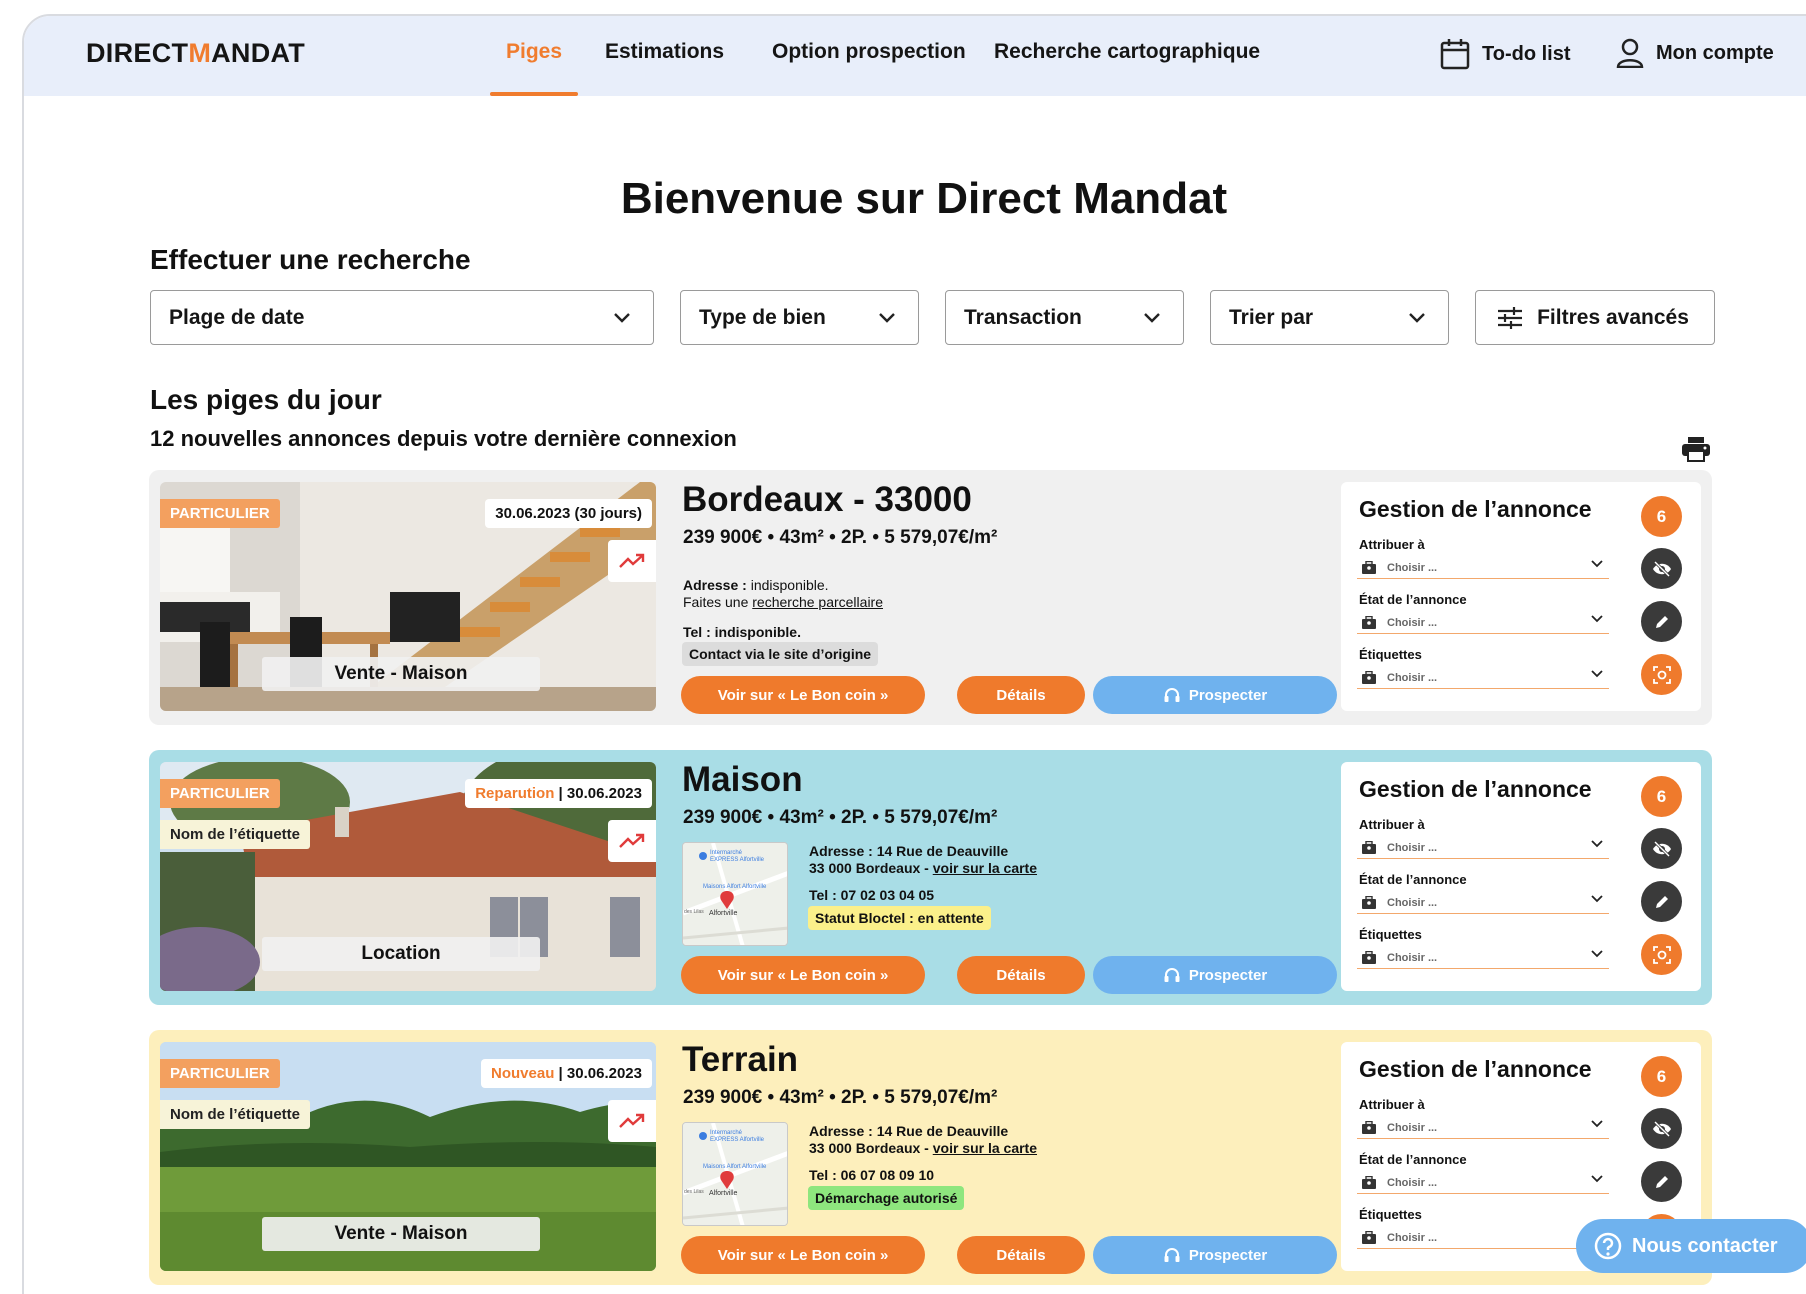 Image resolution: width=1806 pixels, height=1294 pixels. I want to click on pencil-icon, so click(1661, 621).